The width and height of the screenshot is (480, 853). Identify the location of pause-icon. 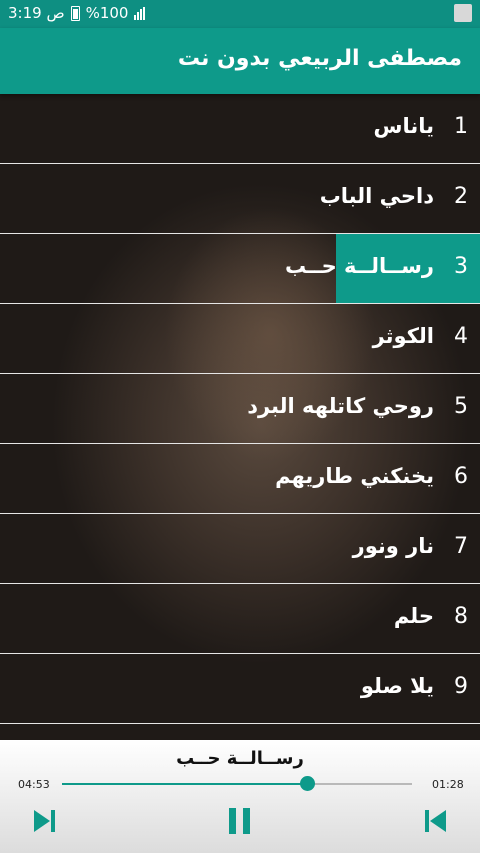
(232, 821).